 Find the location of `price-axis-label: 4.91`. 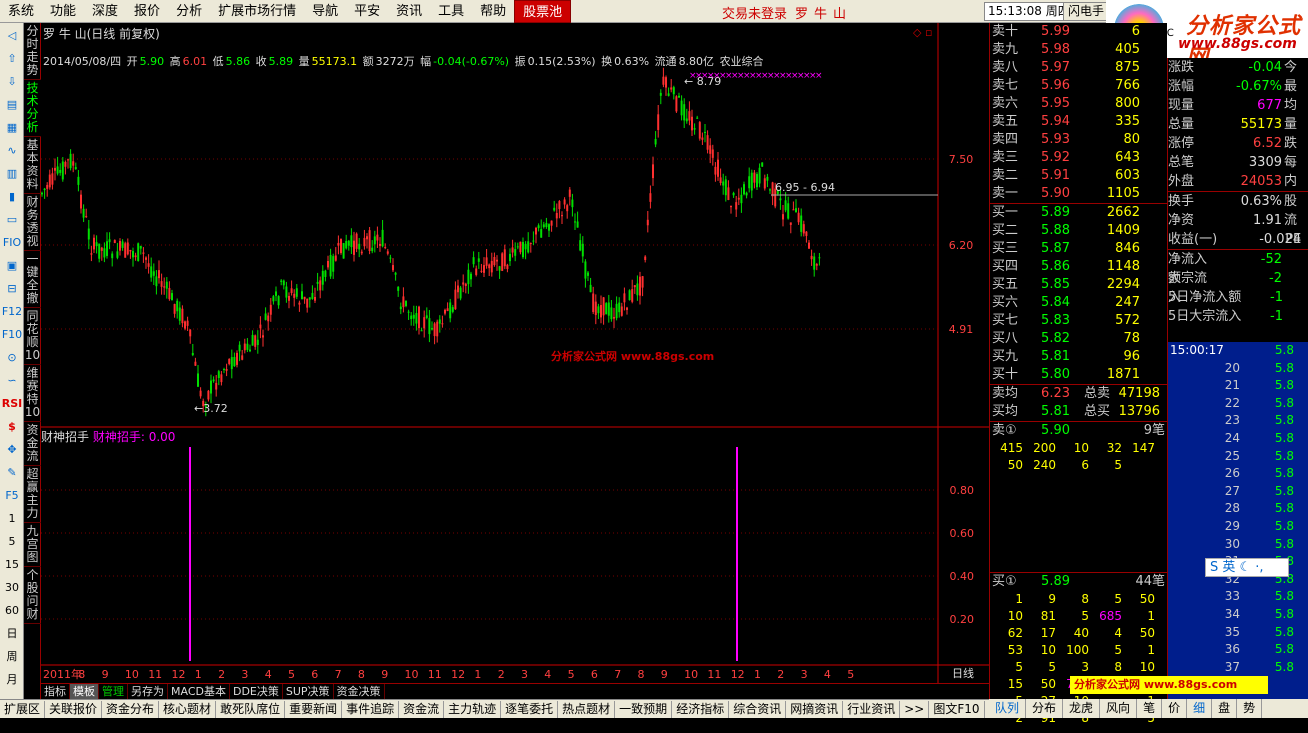

price-axis-label: 4.91 is located at coordinates (961, 329).